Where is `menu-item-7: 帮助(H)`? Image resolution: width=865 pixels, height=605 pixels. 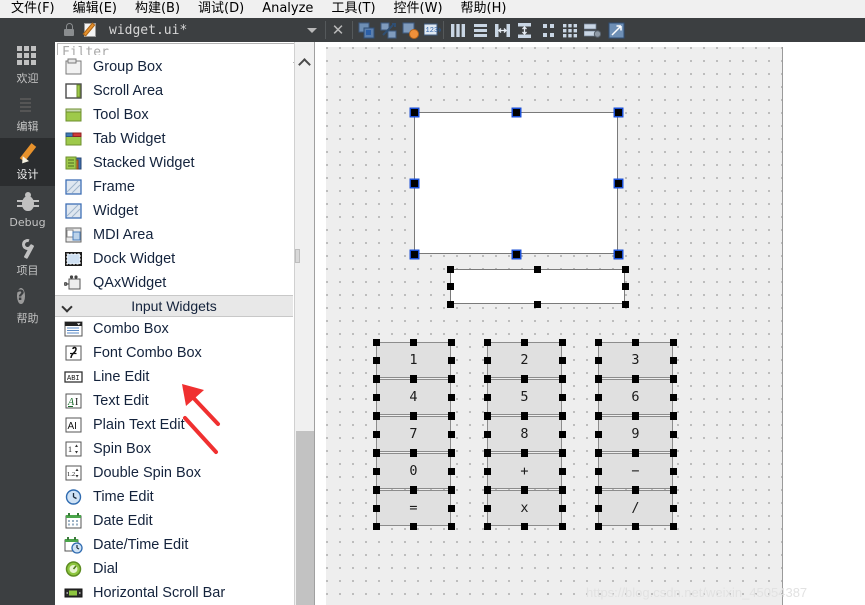 menu-item-7: 帮助(H) is located at coordinates (484, 9).